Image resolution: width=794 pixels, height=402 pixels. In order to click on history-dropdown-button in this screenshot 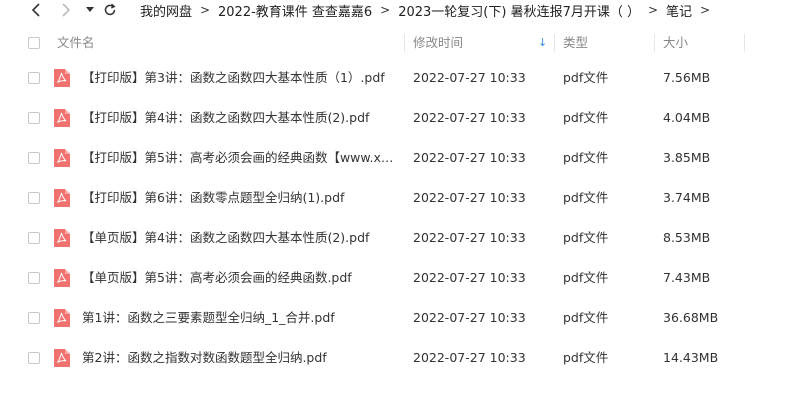, I will do `click(90, 10)`.